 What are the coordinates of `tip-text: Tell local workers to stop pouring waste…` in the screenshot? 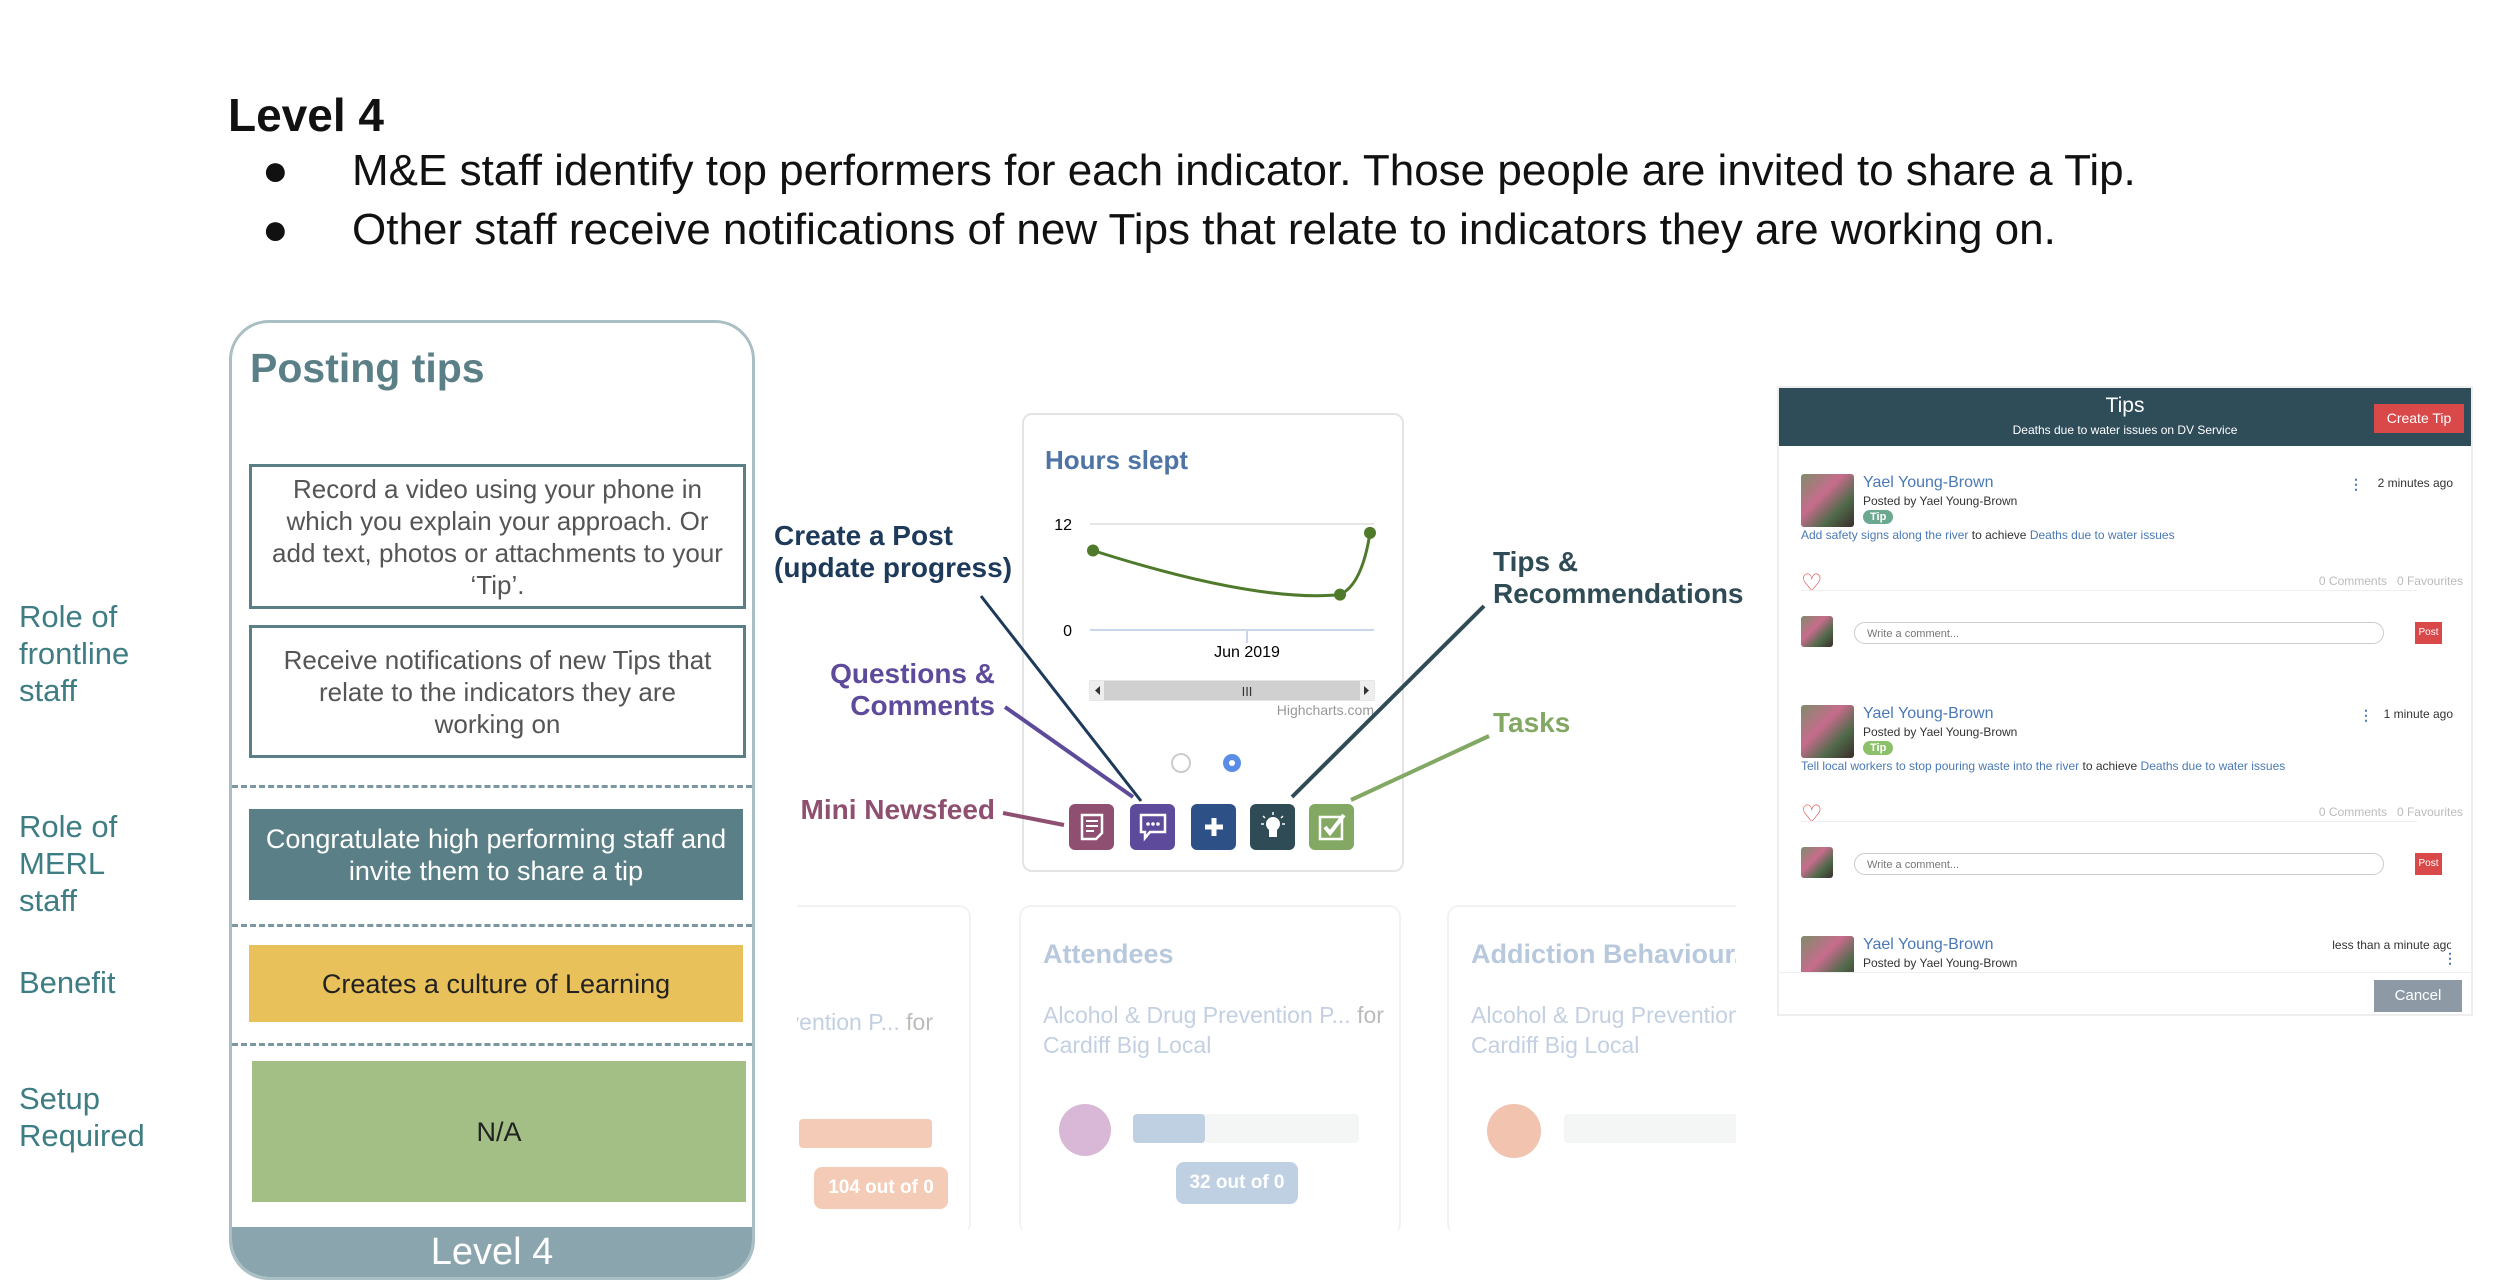 It's located at (2043, 766).